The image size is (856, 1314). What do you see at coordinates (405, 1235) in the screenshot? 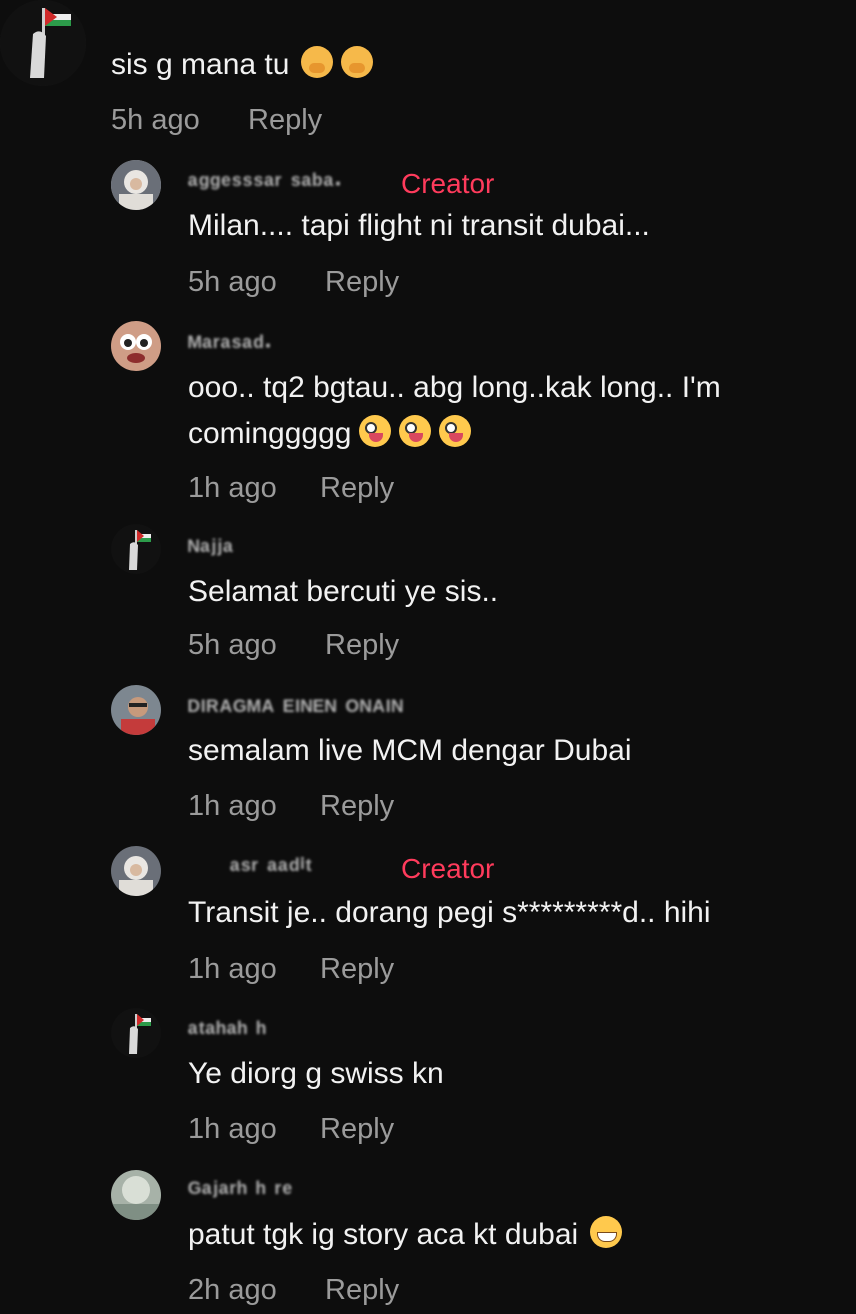
I see `comment-text: patut tgk ig story aca kt dubai` at bounding box center [405, 1235].